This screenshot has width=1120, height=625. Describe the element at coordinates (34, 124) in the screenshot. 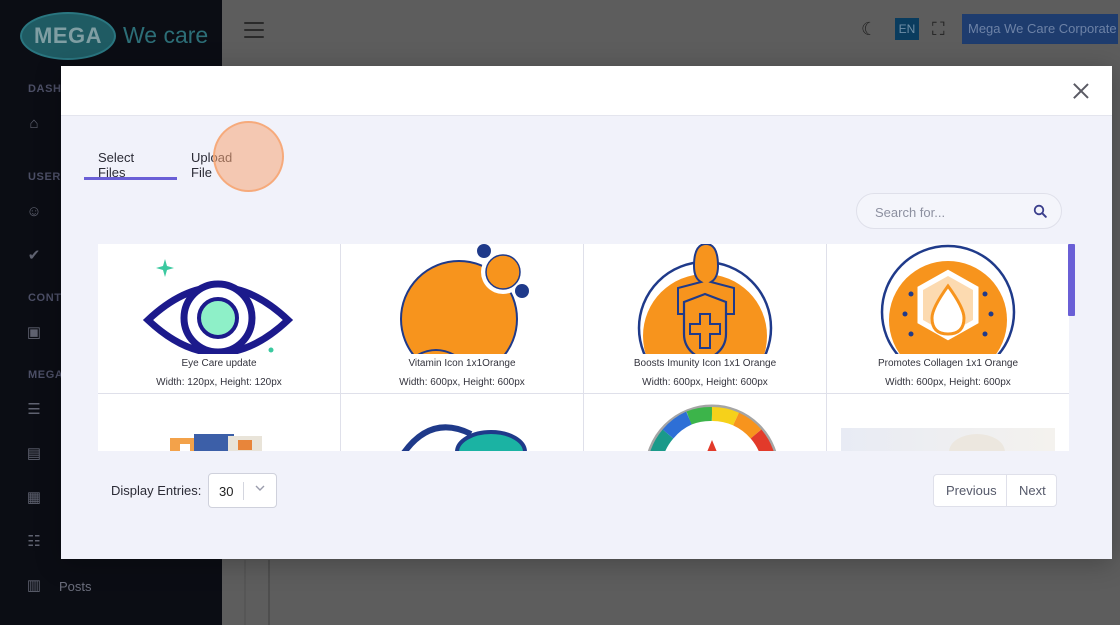

I see `home-icon: ⌂` at that location.